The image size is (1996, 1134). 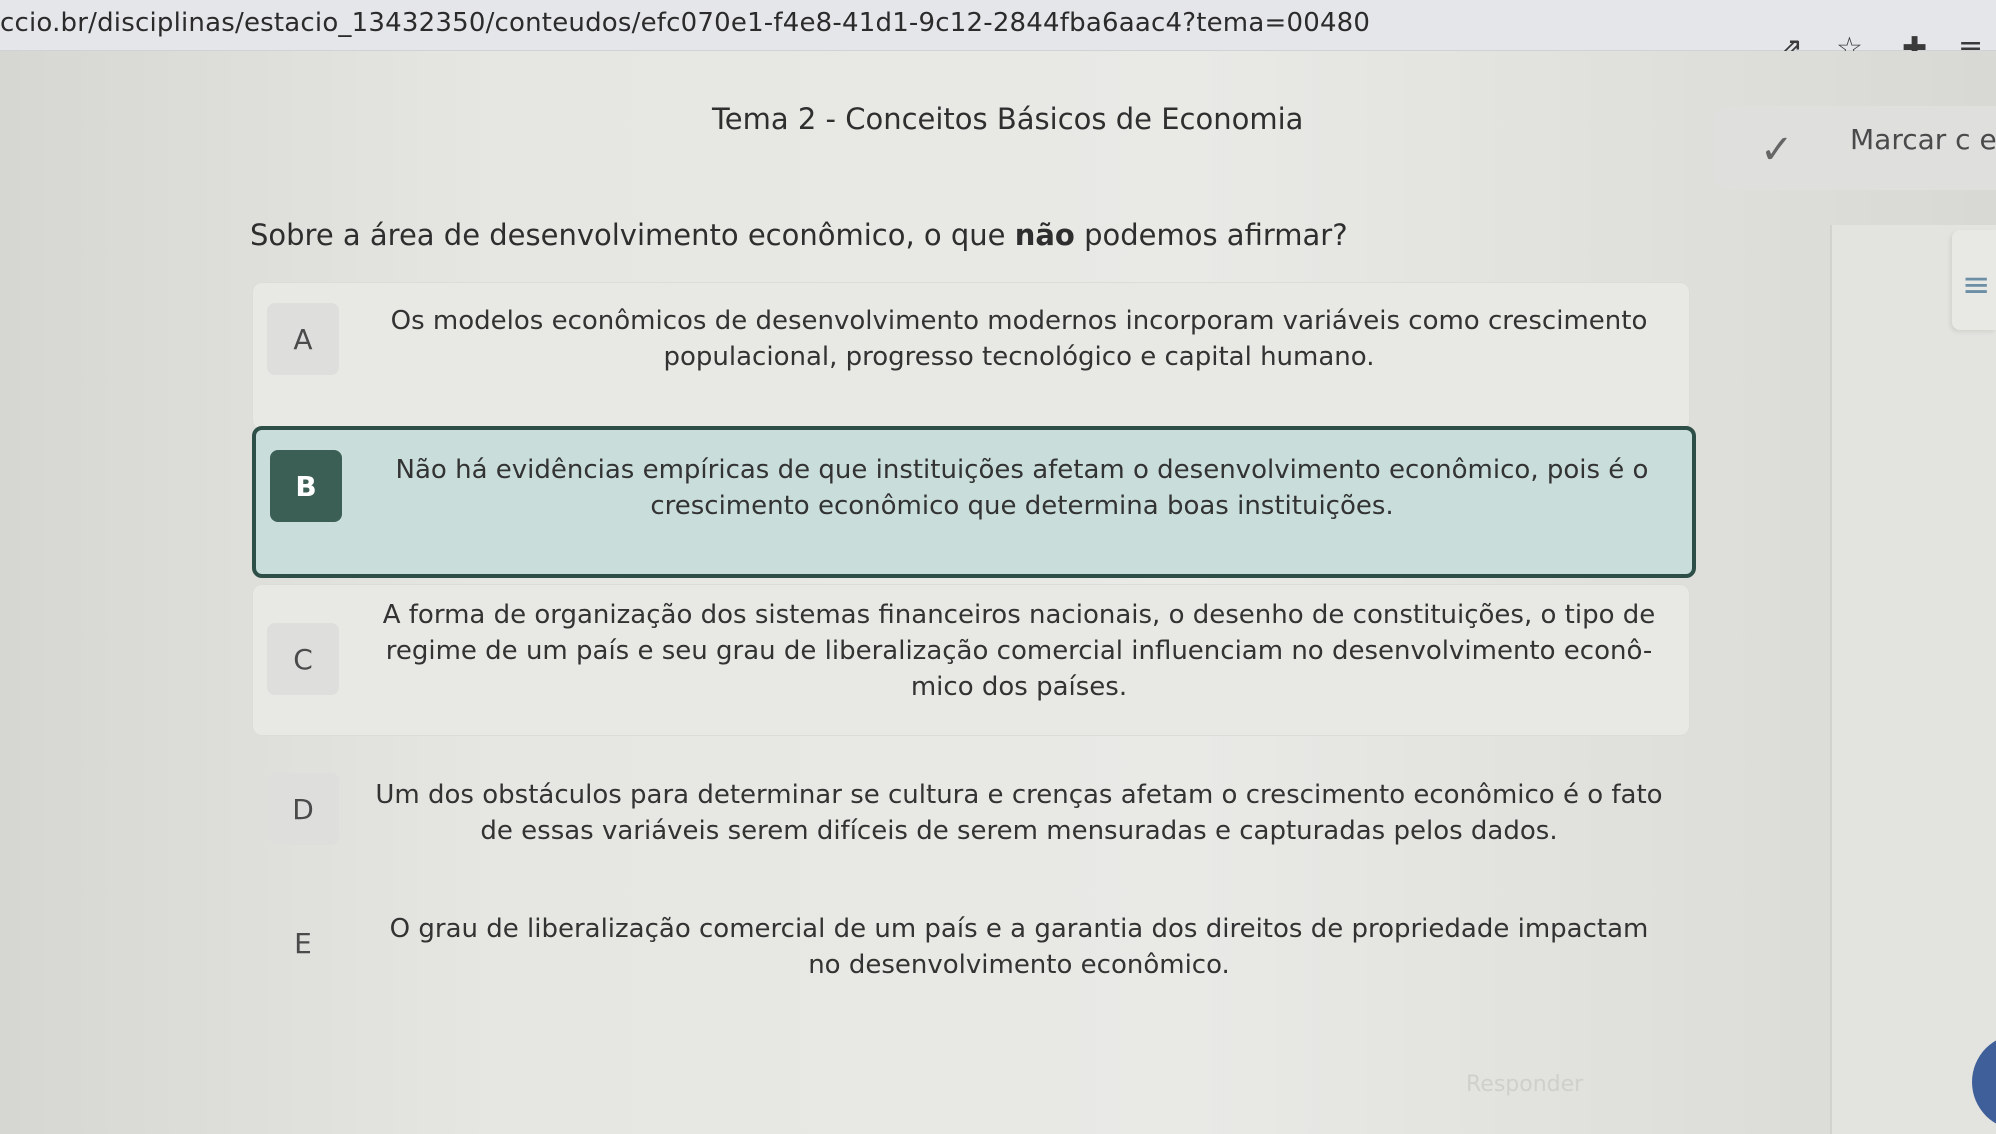 I want to click on option-letter: B, so click(x=306, y=486).